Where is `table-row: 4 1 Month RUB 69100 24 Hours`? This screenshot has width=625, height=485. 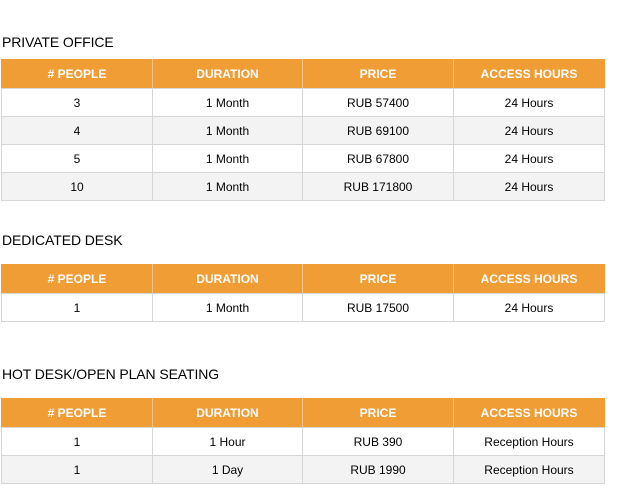 table-row: 4 1 Month RUB 69100 24 Hours is located at coordinates (303, 130).